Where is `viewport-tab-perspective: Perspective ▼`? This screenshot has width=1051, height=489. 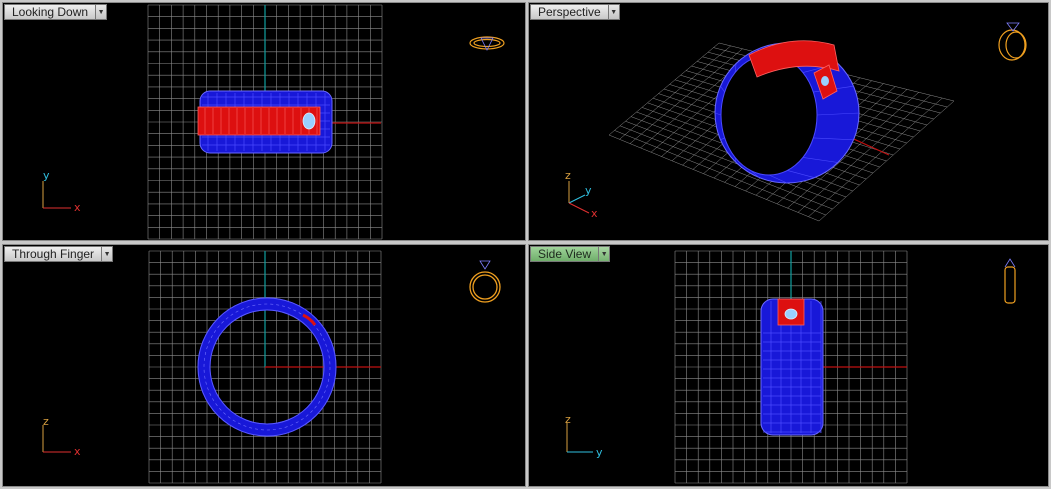 viewport-tab-perspective: Perspective ▼ is located at coordinates (575, 12).